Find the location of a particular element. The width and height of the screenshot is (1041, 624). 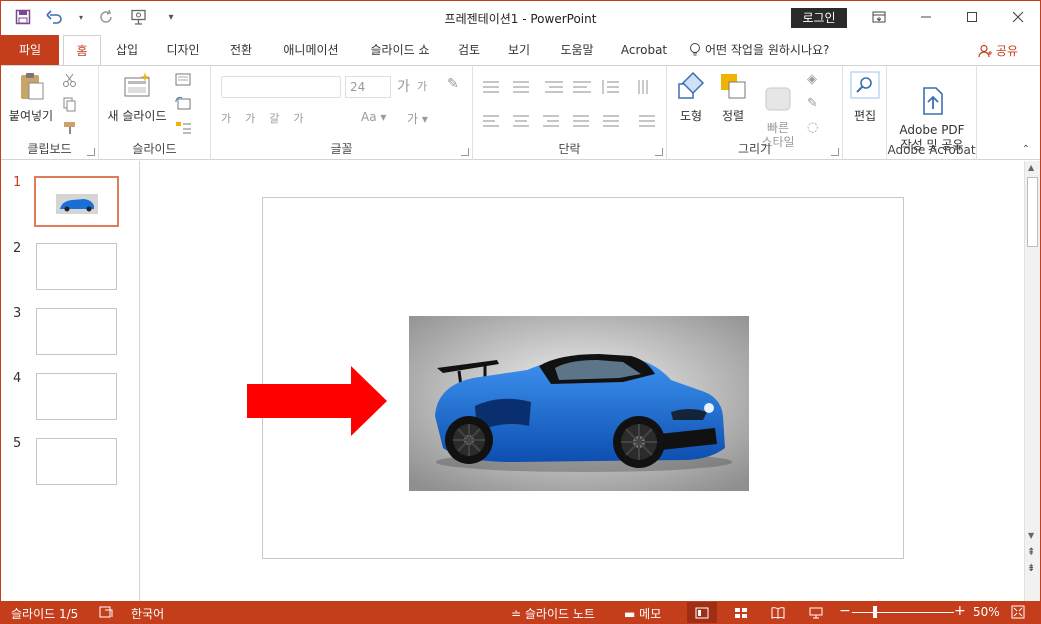

scroll-thumb is located at coordinates (1032, 212).